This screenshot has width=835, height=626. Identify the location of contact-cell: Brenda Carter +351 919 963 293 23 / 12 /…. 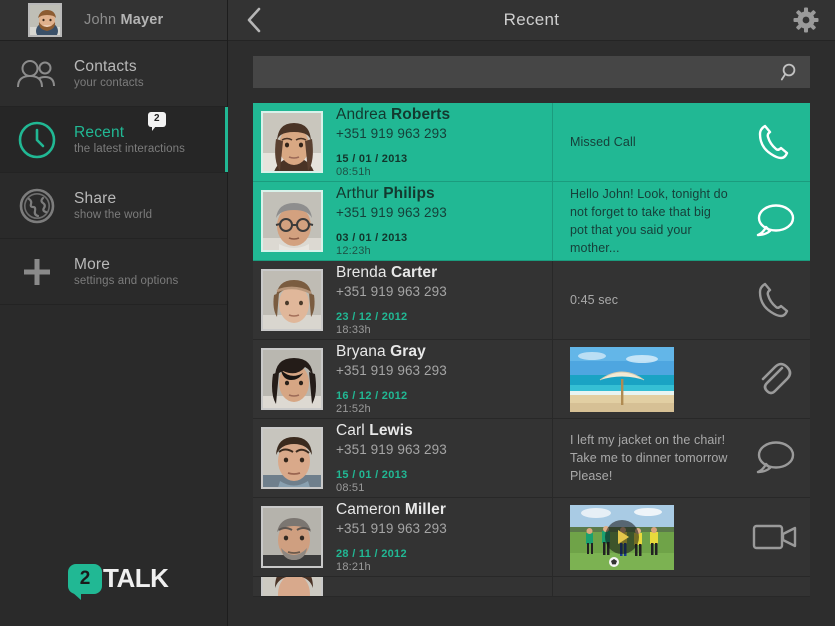
(403, 300).